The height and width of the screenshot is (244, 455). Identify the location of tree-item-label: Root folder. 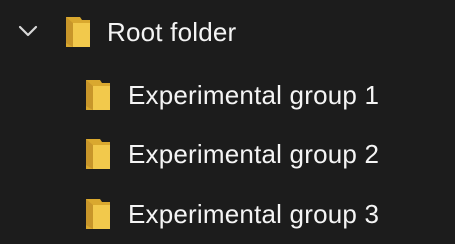
(172, 32).